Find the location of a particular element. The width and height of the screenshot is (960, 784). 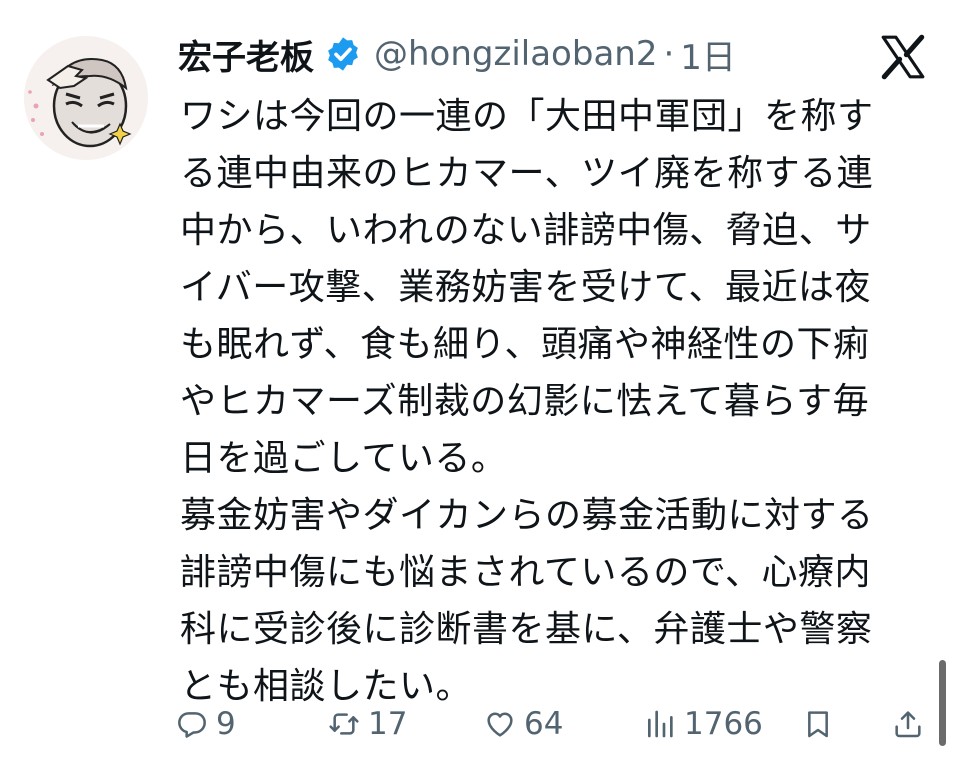

display-name: 宏子老板 is located at coordinates (246, 54).